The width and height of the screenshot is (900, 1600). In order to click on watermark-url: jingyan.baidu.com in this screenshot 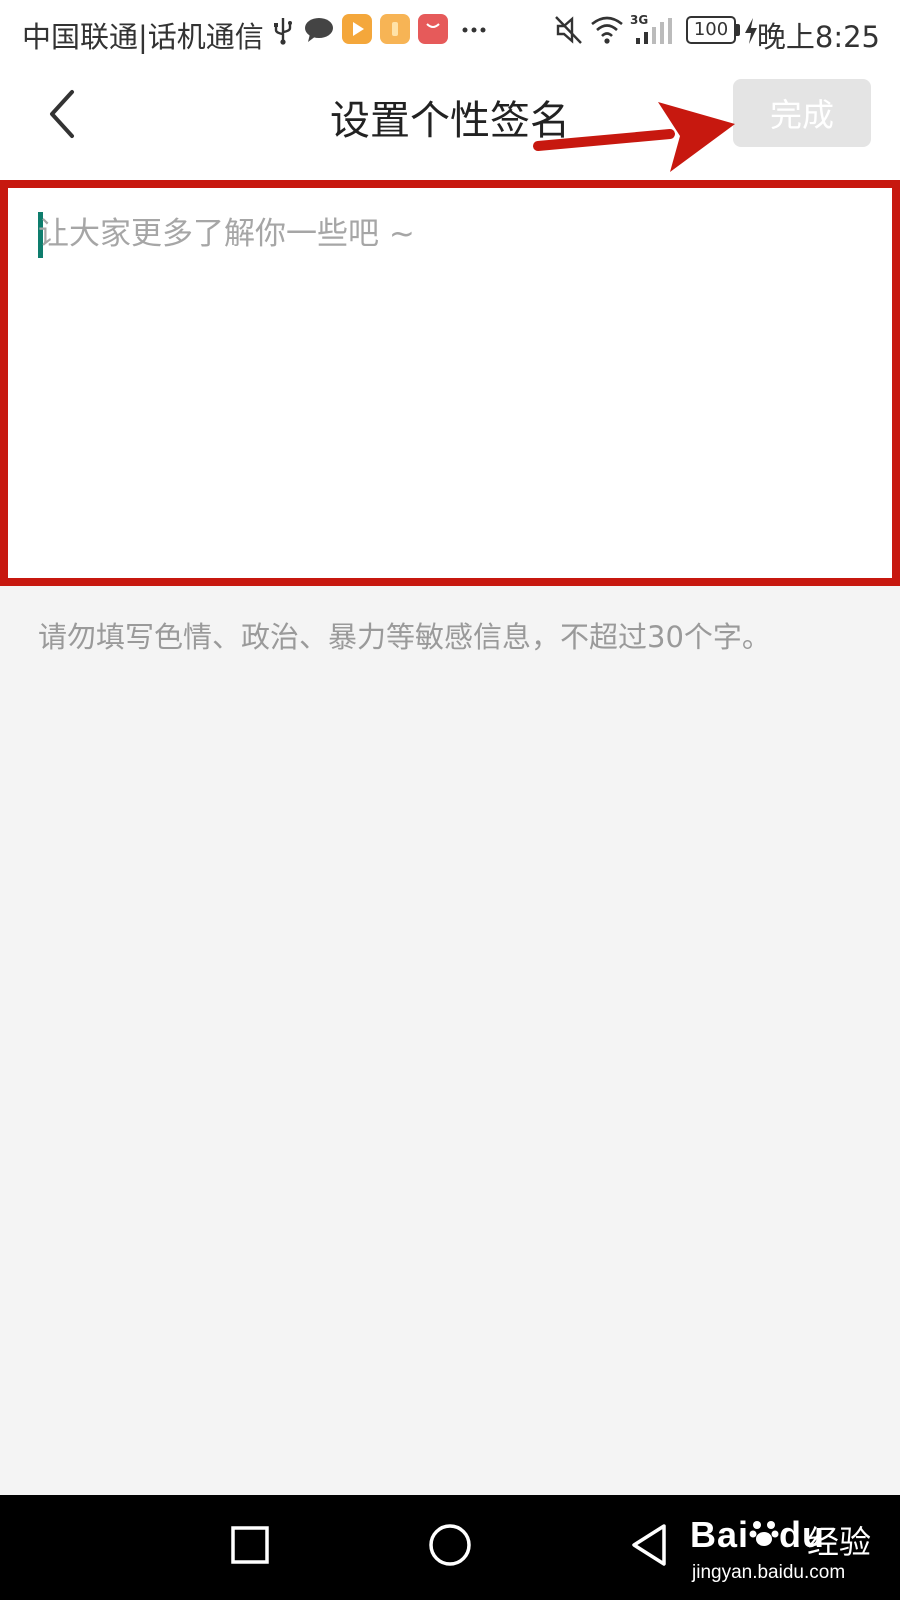, I will do `click(769, 1572)`.